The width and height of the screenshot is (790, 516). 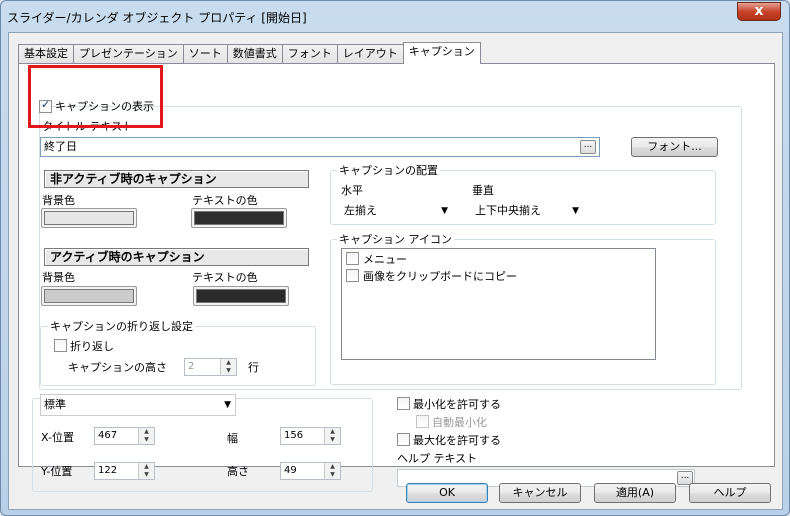 I want to click on caption-height-unit: 行, so click(x=253, y=367).